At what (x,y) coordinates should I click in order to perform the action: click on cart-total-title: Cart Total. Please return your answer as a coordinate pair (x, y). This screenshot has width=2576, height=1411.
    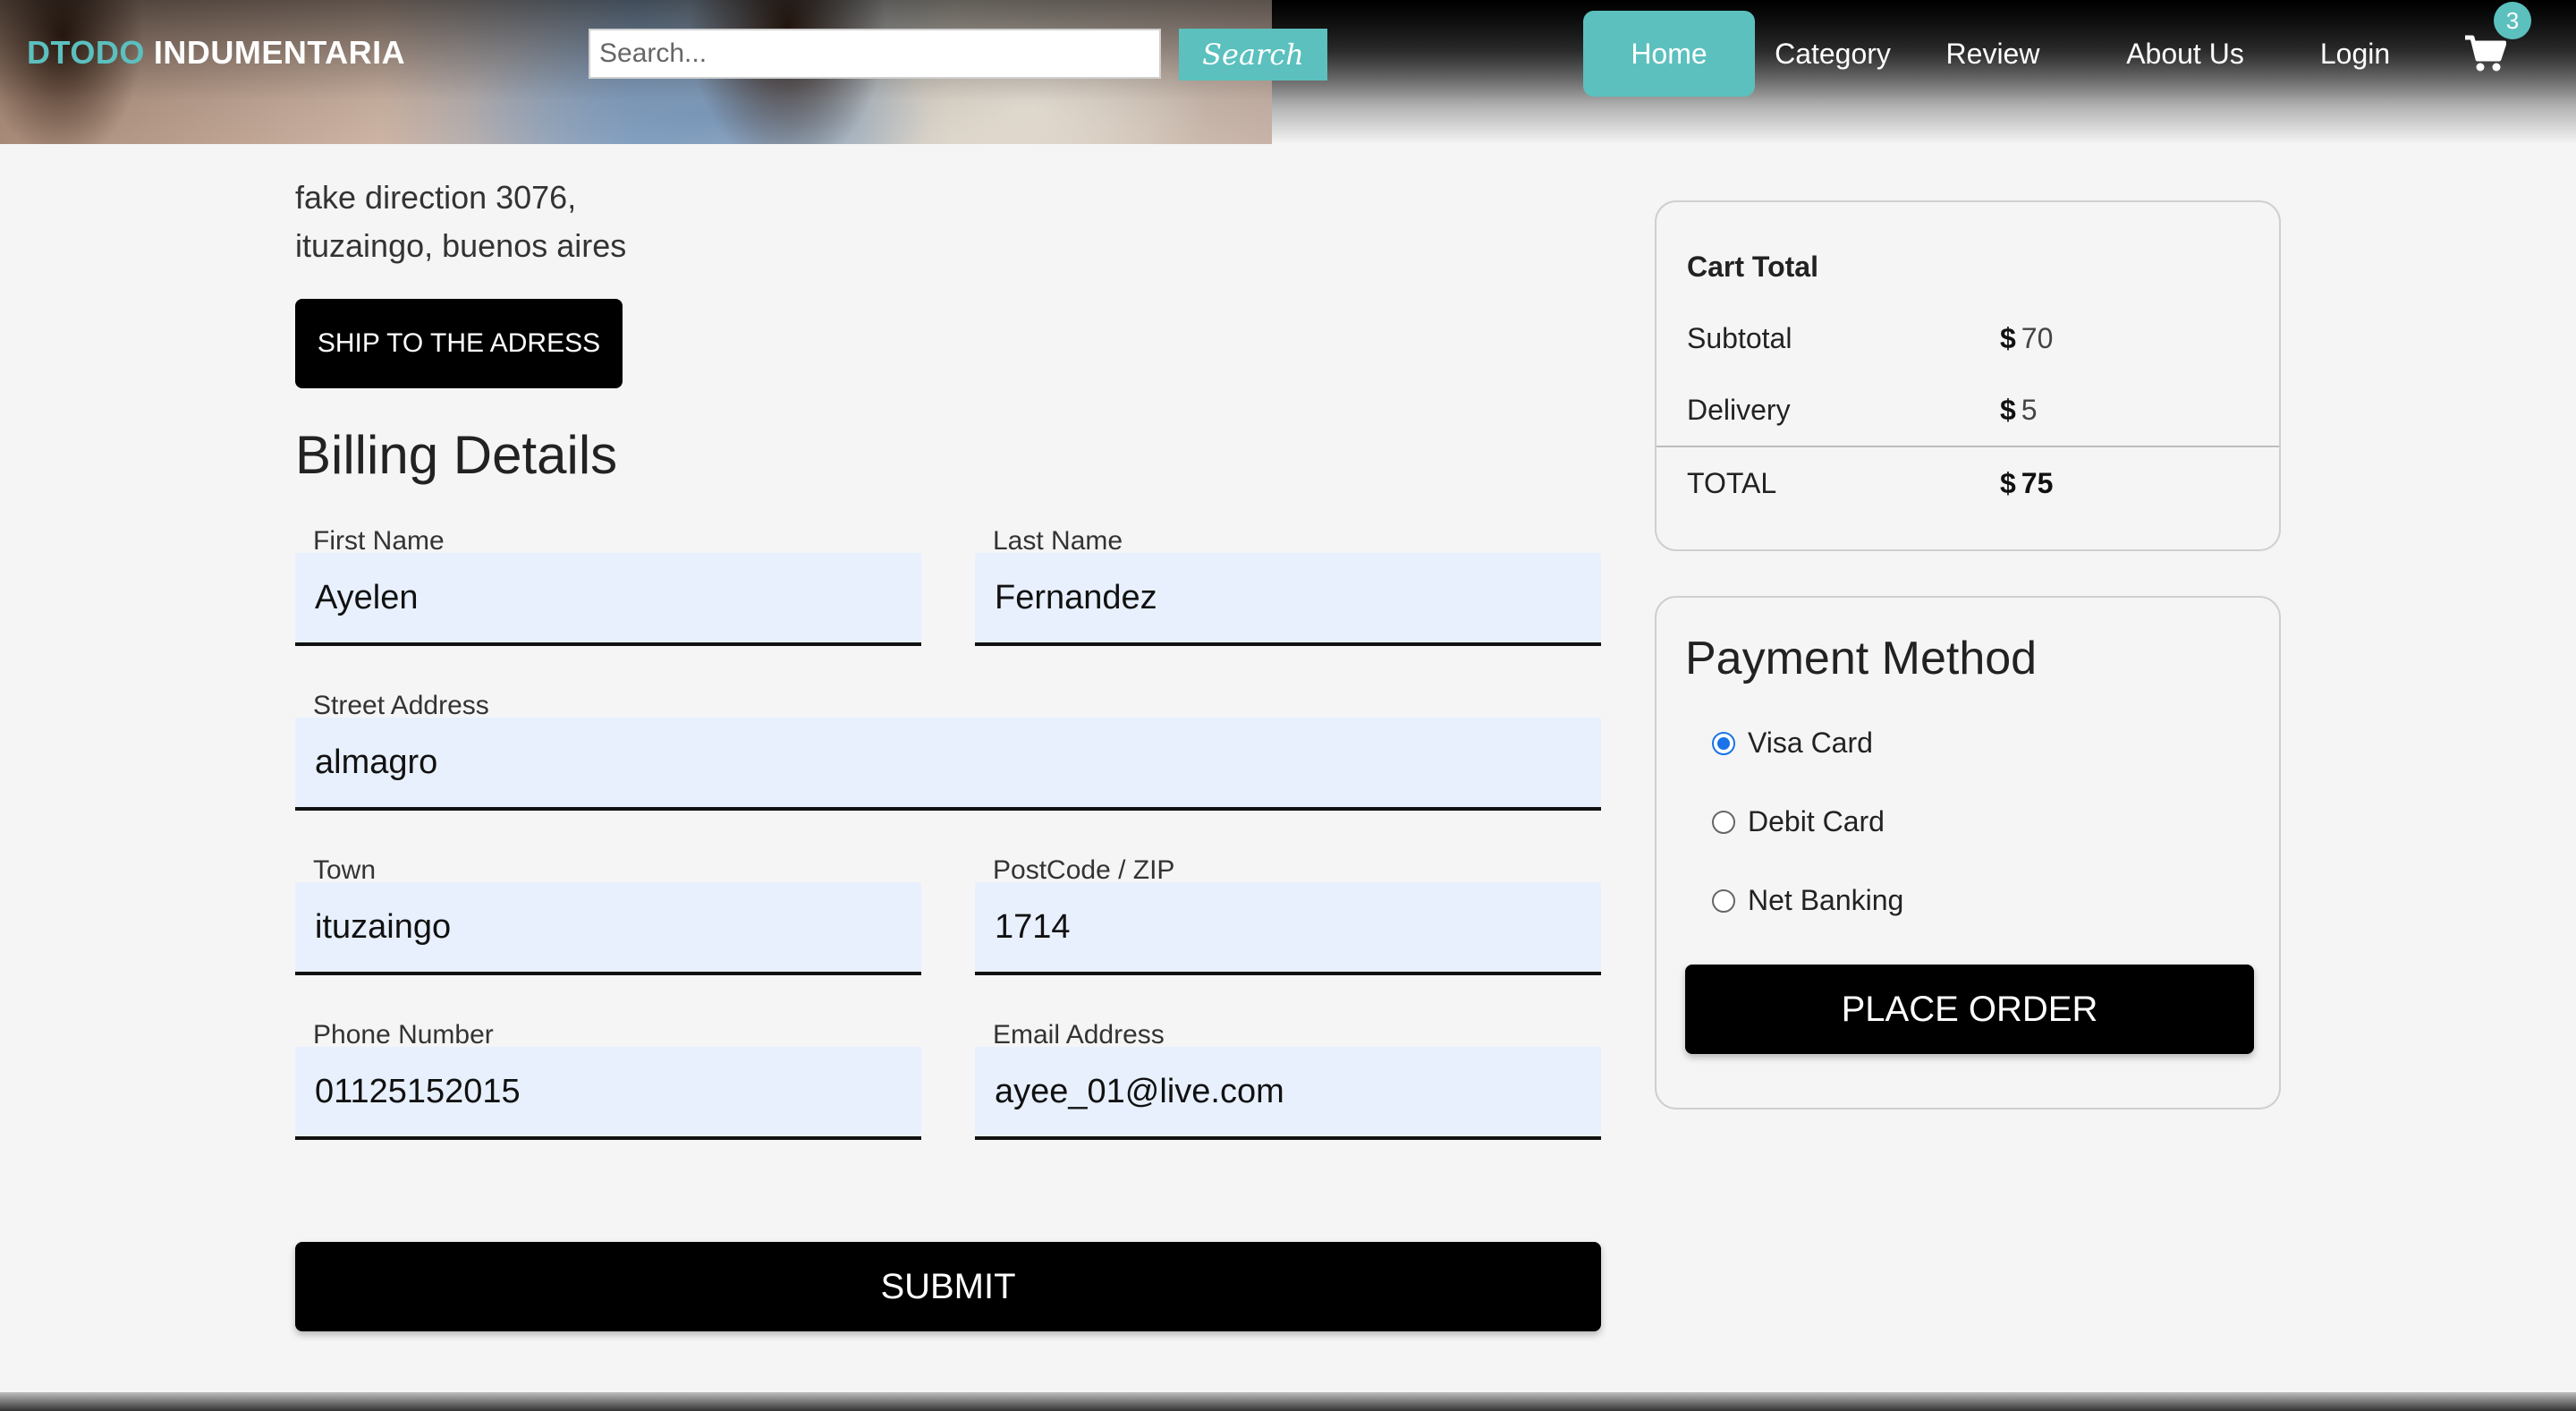
    Looking at the image, I should click on (1752, 267).